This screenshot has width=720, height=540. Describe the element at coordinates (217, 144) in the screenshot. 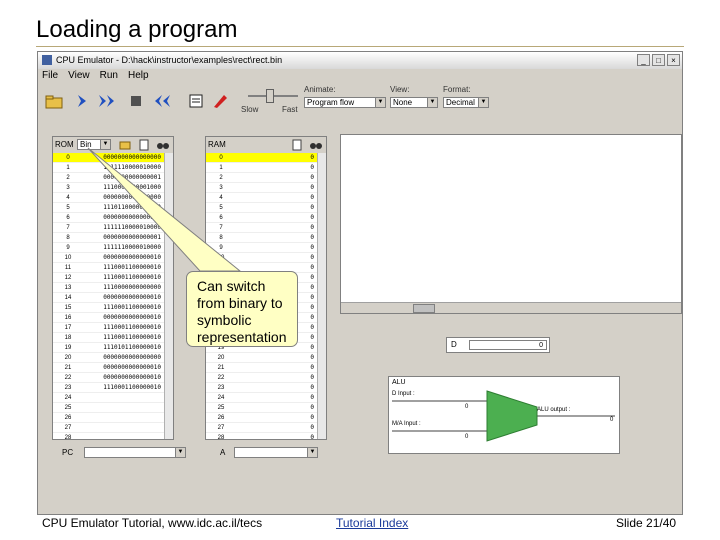

I see `ram-label: RAM` at that location.